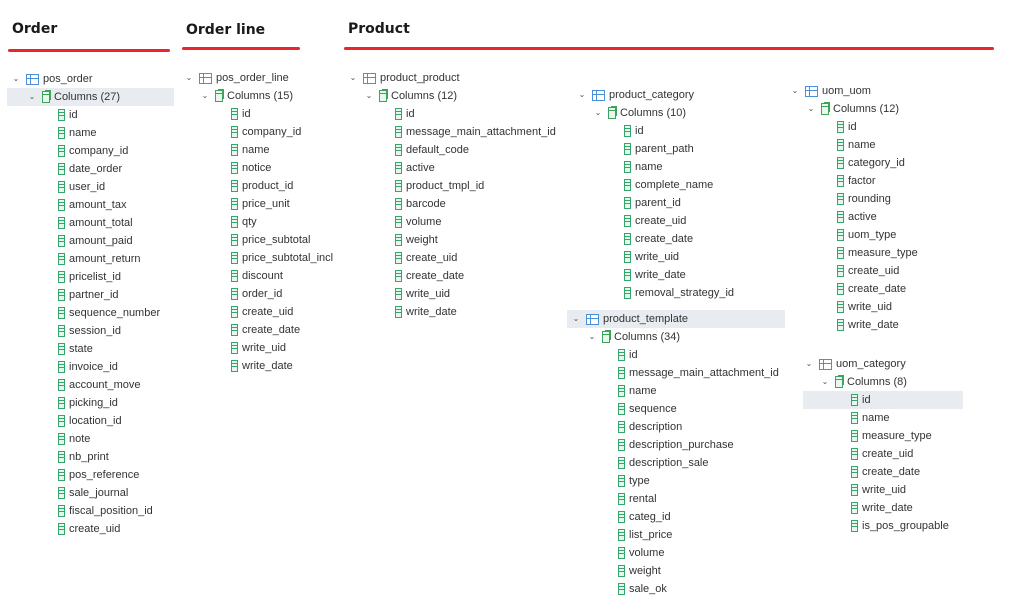 The width and height of the screenshot is (1024, 601). Describe the element at coordinates (631, 113) in the screenshot. I see `columns-node: ⌄ Columns (10)` at that location.